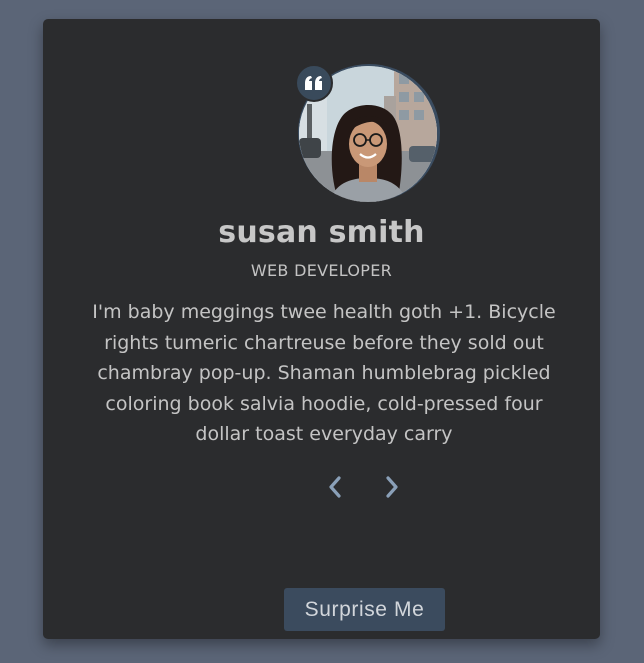 This screenshot has height=663, width=644. I want to click on next-button, so click(392, 487).